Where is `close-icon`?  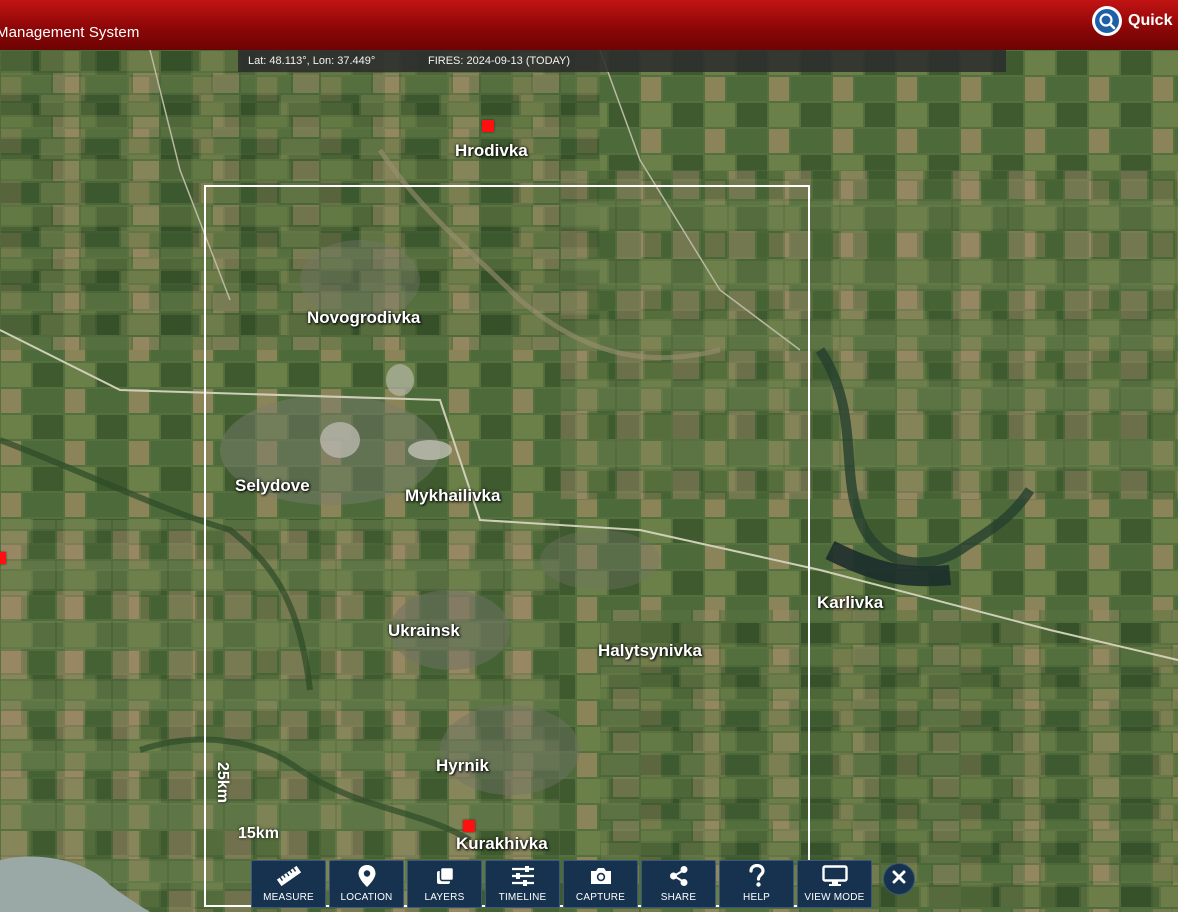 close-icon is located at coordinates (899, 879).